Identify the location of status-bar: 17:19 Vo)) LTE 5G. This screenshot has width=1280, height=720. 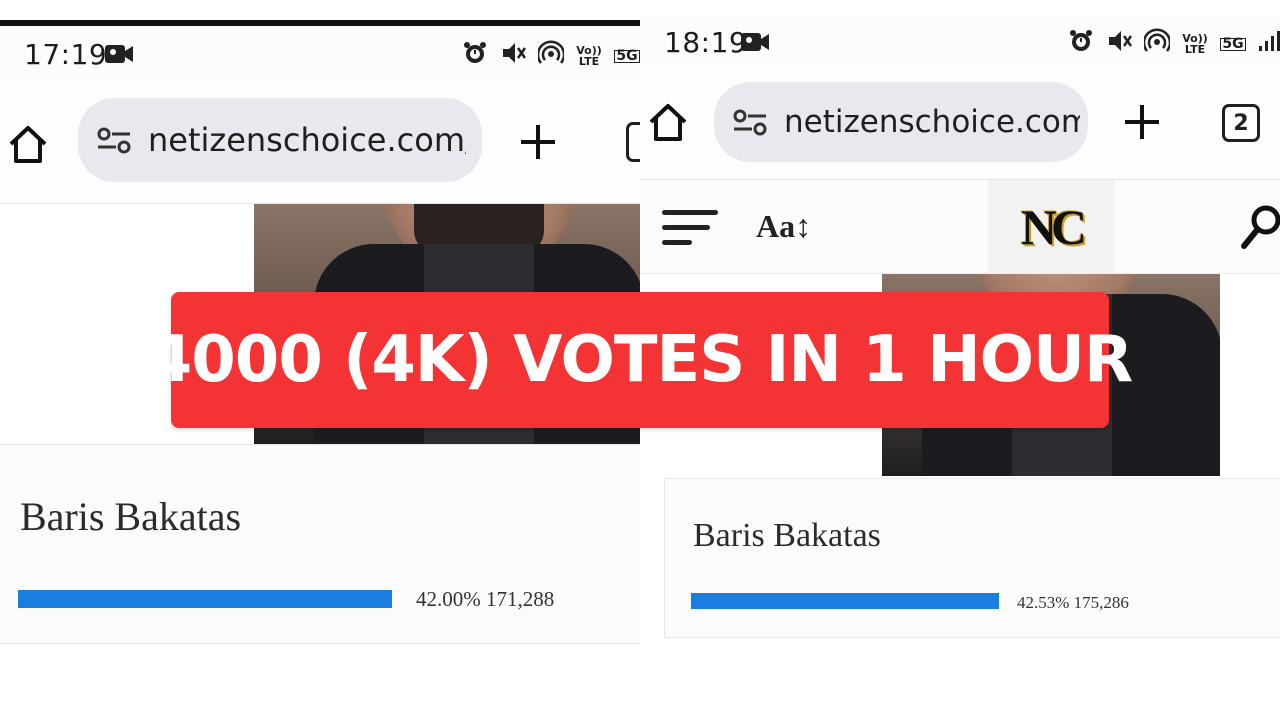
(320, 54).